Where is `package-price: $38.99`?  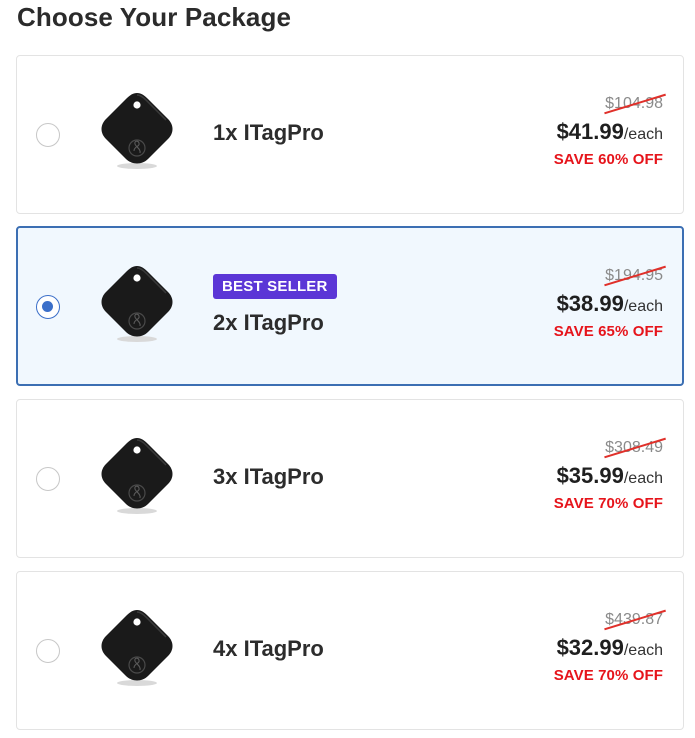 package-price: $38.99 is located at coordinates (590, 303).